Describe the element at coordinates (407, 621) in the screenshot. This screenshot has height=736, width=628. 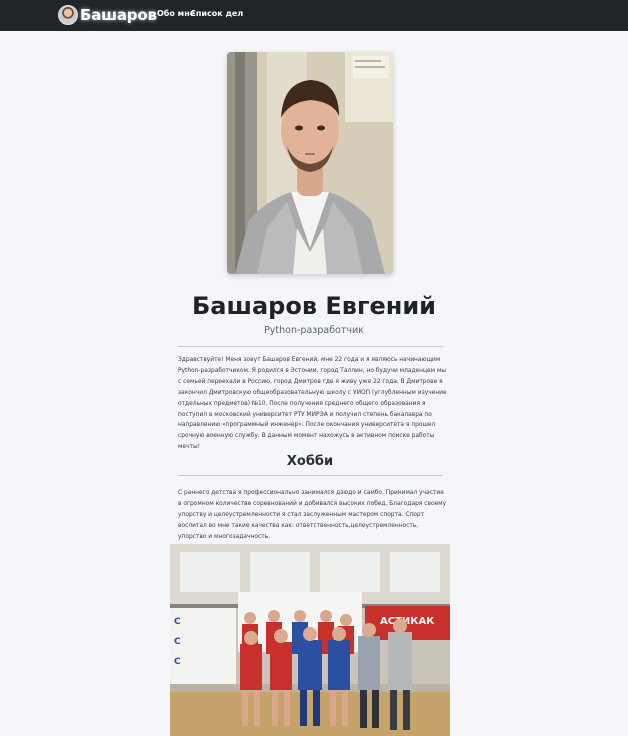
I see `banner-text: АСТИКАК` at that location.